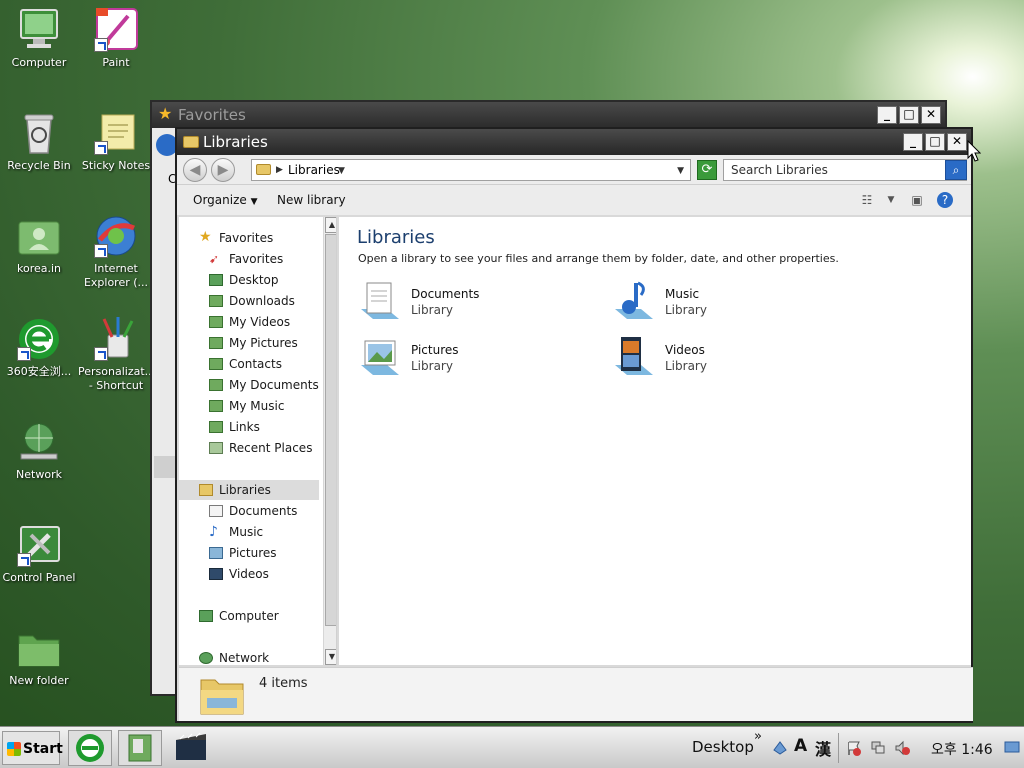  What do you see at coordinates (707, 170) in the screenshot?
I see `refresh-button: ⟳` at bounding box center [707, 170].